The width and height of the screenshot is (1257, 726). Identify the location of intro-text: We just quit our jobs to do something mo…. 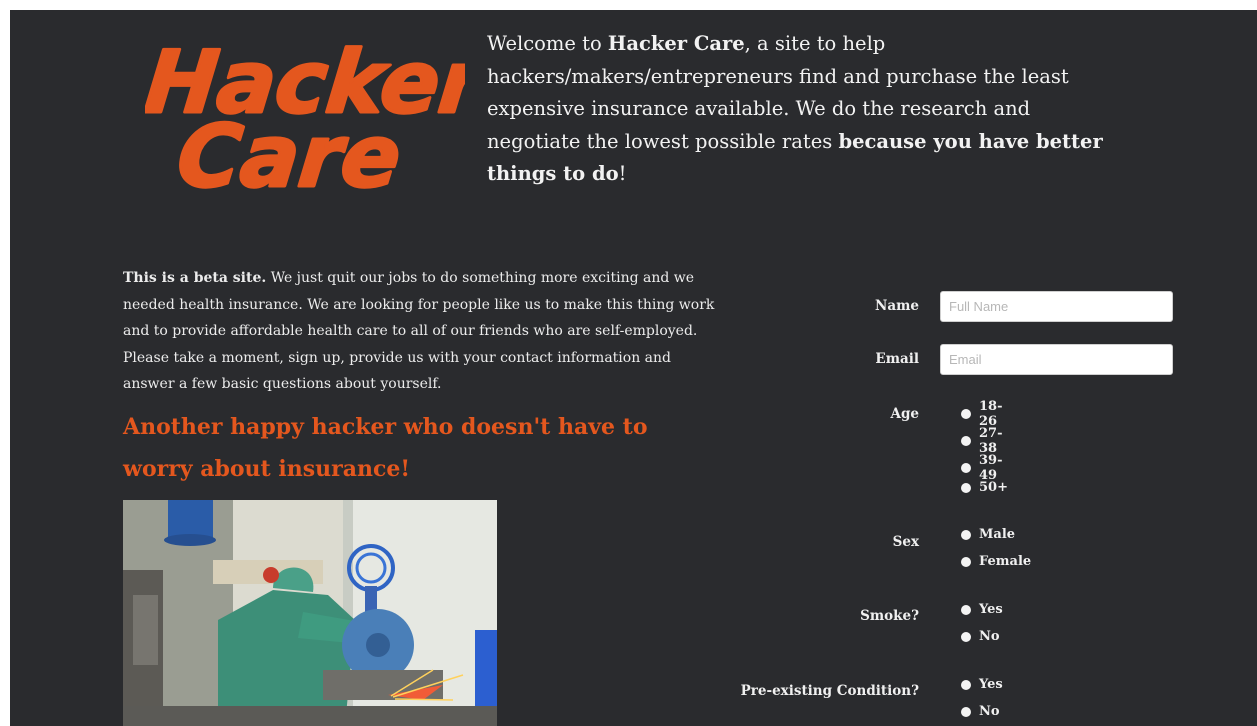
(419, 331).